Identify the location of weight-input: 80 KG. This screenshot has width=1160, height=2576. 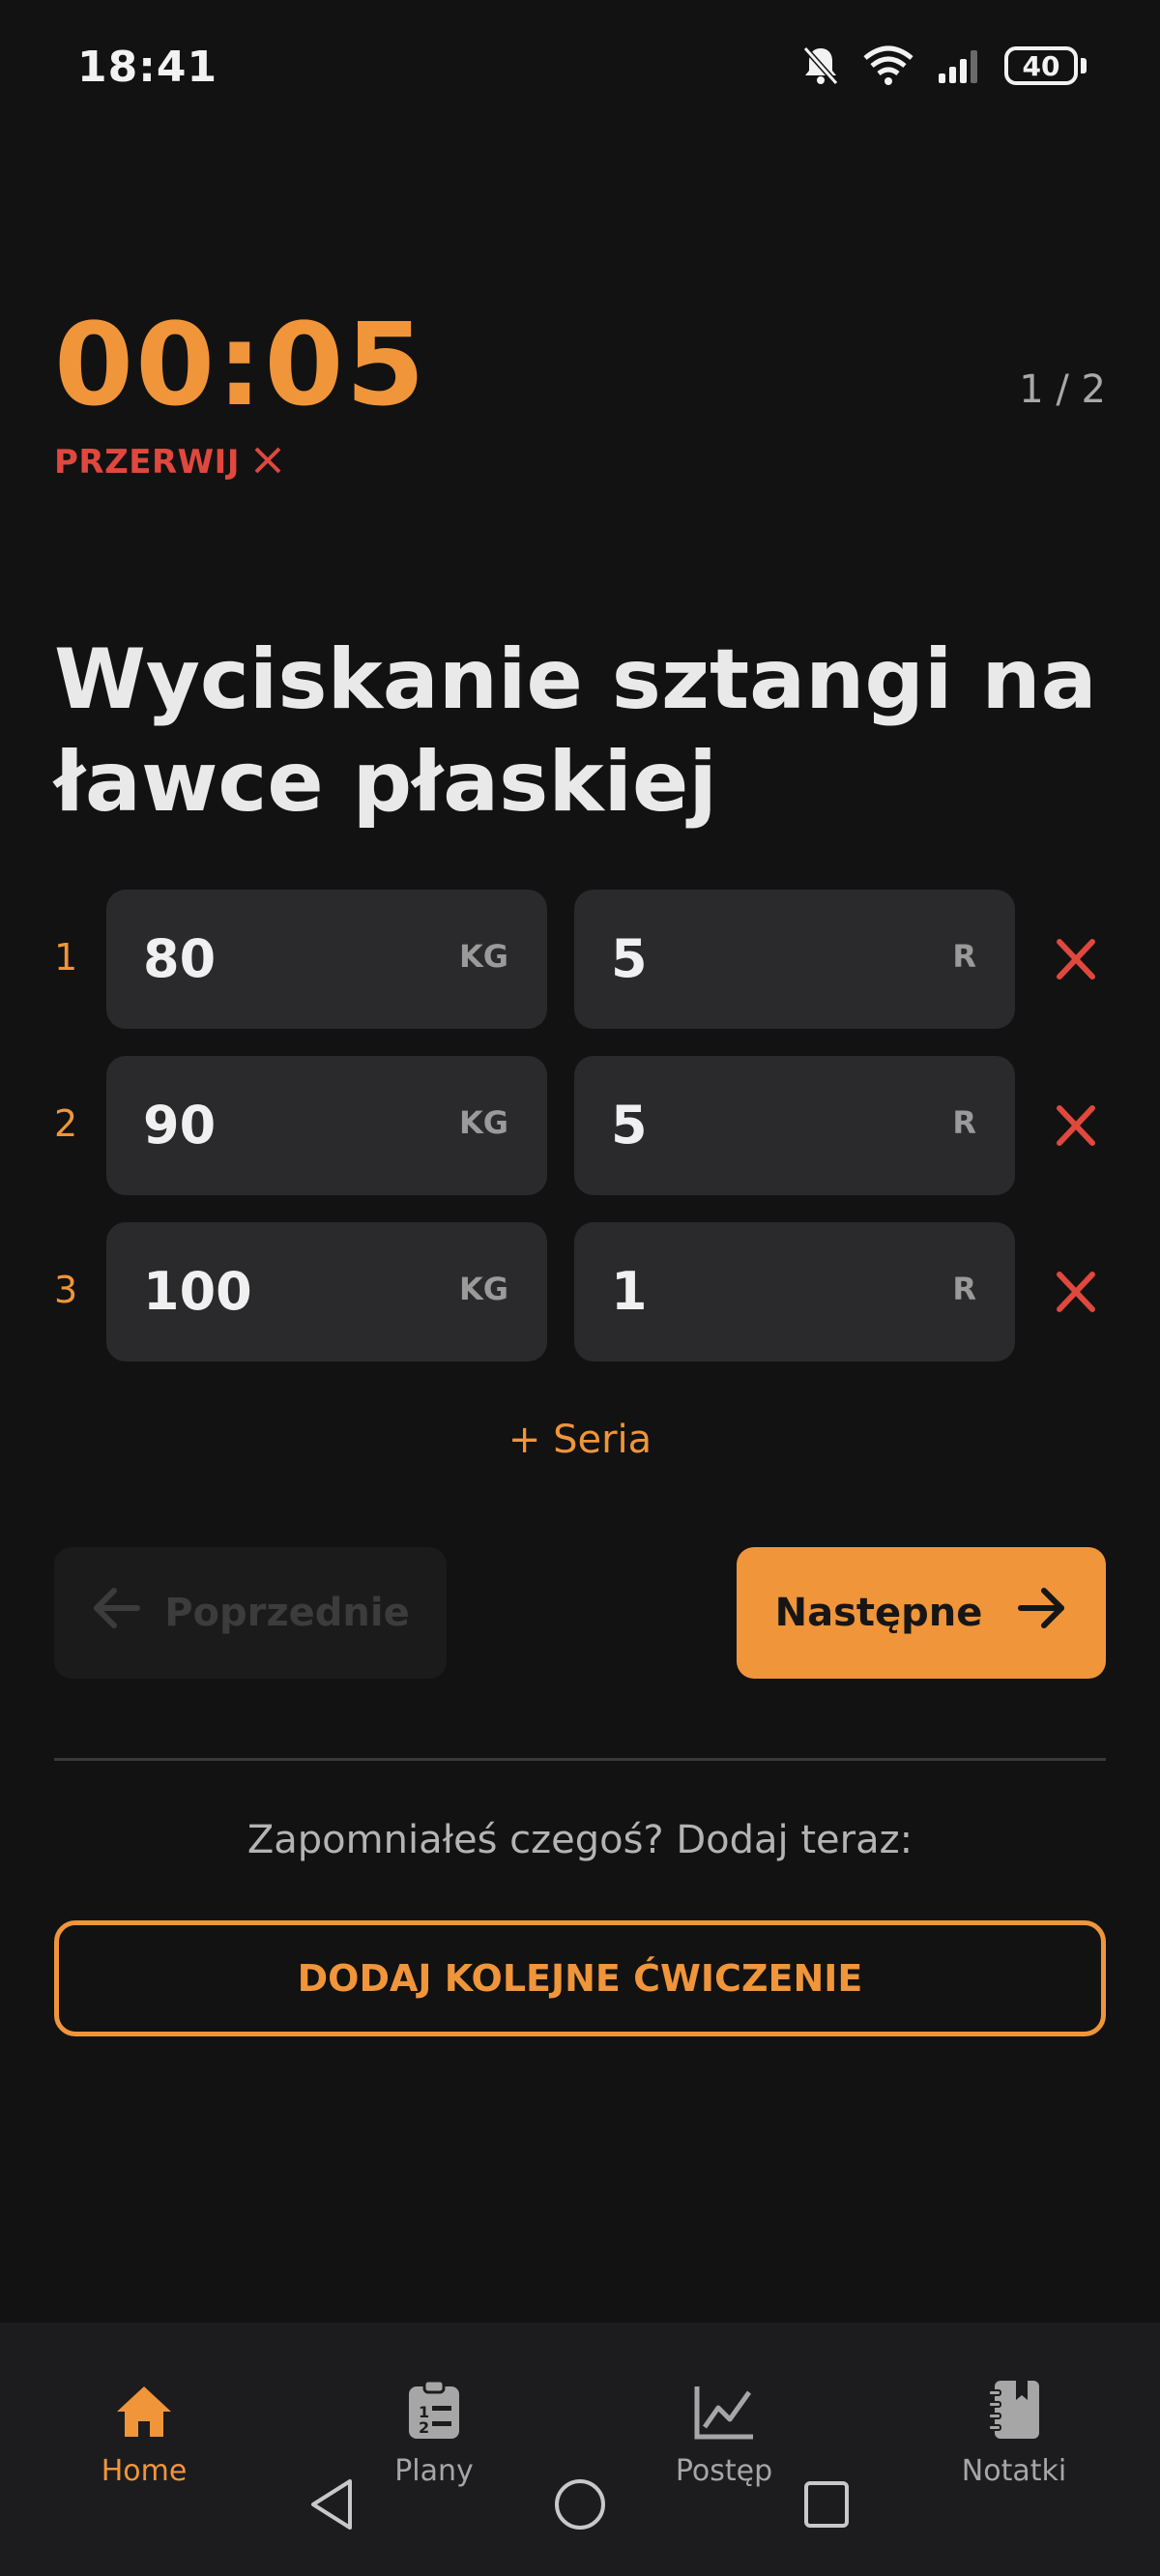
(326, 959).